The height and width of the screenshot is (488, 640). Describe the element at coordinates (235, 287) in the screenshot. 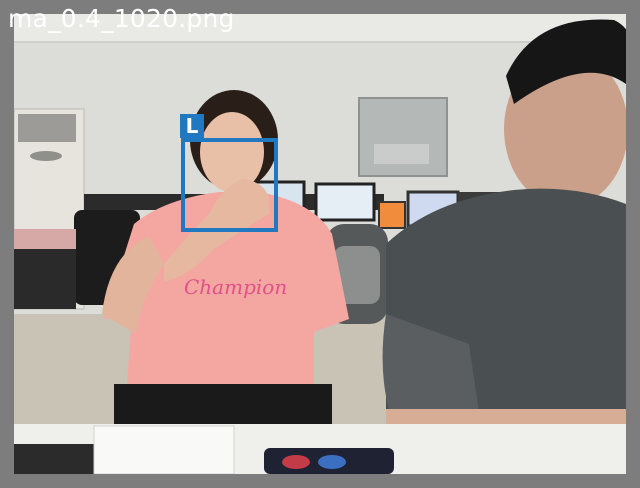

I see `shirt-logo-text: Champion` at that location.